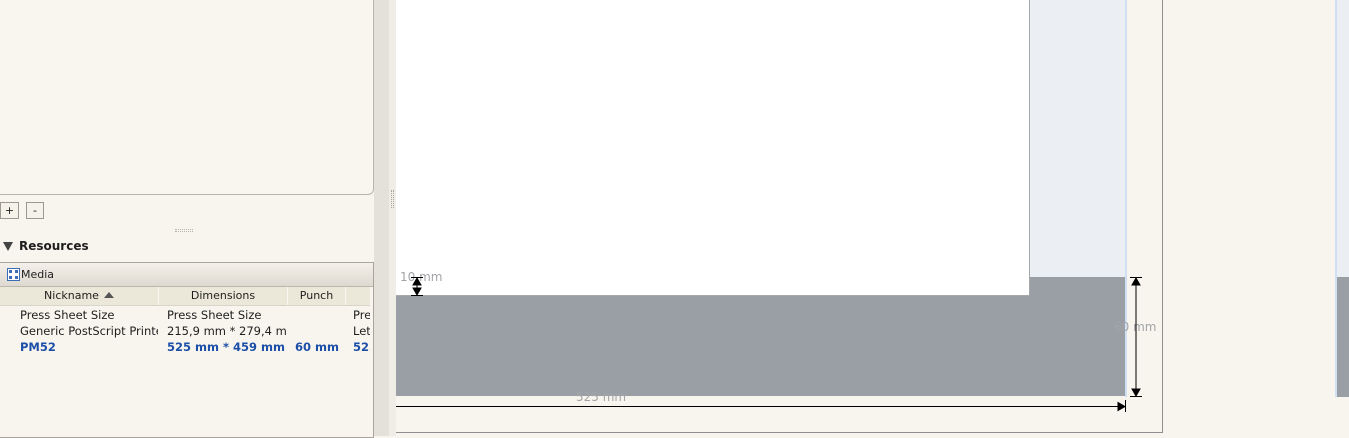 The width and height of the screenshot is (1349, 438). What do you see at coordinates (214, 315) in the screenshot?
I see `cell-dimensions: Press Sheet Size` at bounding box center [214, 315].